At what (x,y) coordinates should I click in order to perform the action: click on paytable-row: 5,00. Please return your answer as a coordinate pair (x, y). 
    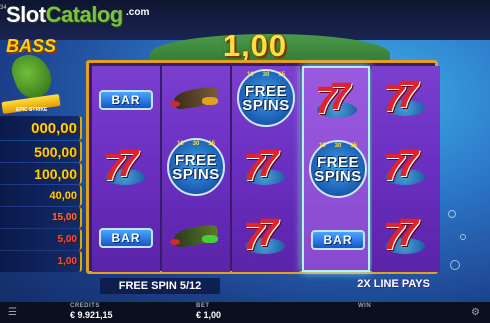
    Looking at the image, I should click on (41, 239).